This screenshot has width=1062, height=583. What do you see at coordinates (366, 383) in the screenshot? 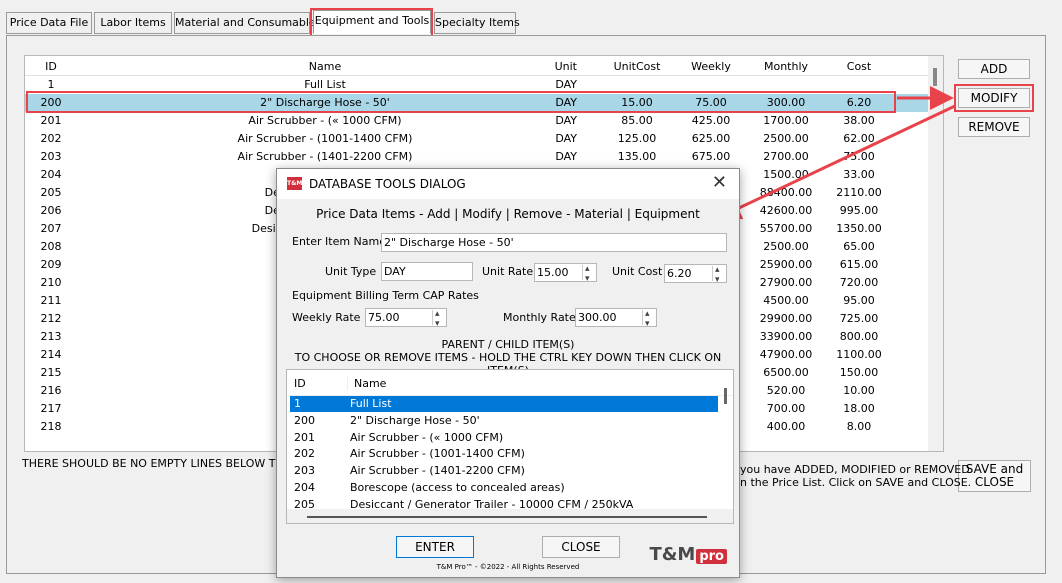
I see `dialog-col-name-header: Name` at bounding box center [366, 383].